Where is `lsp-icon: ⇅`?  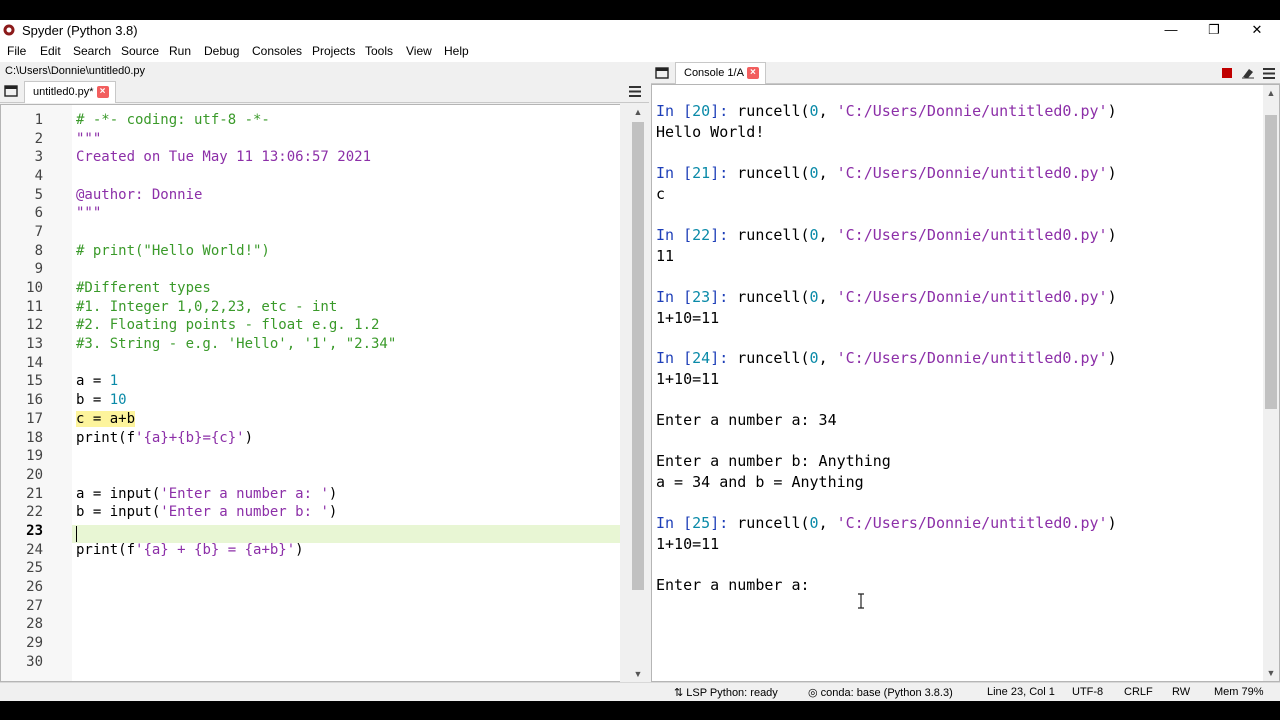
lsp-icon: ⇅ is located at coordinates (679, 693).